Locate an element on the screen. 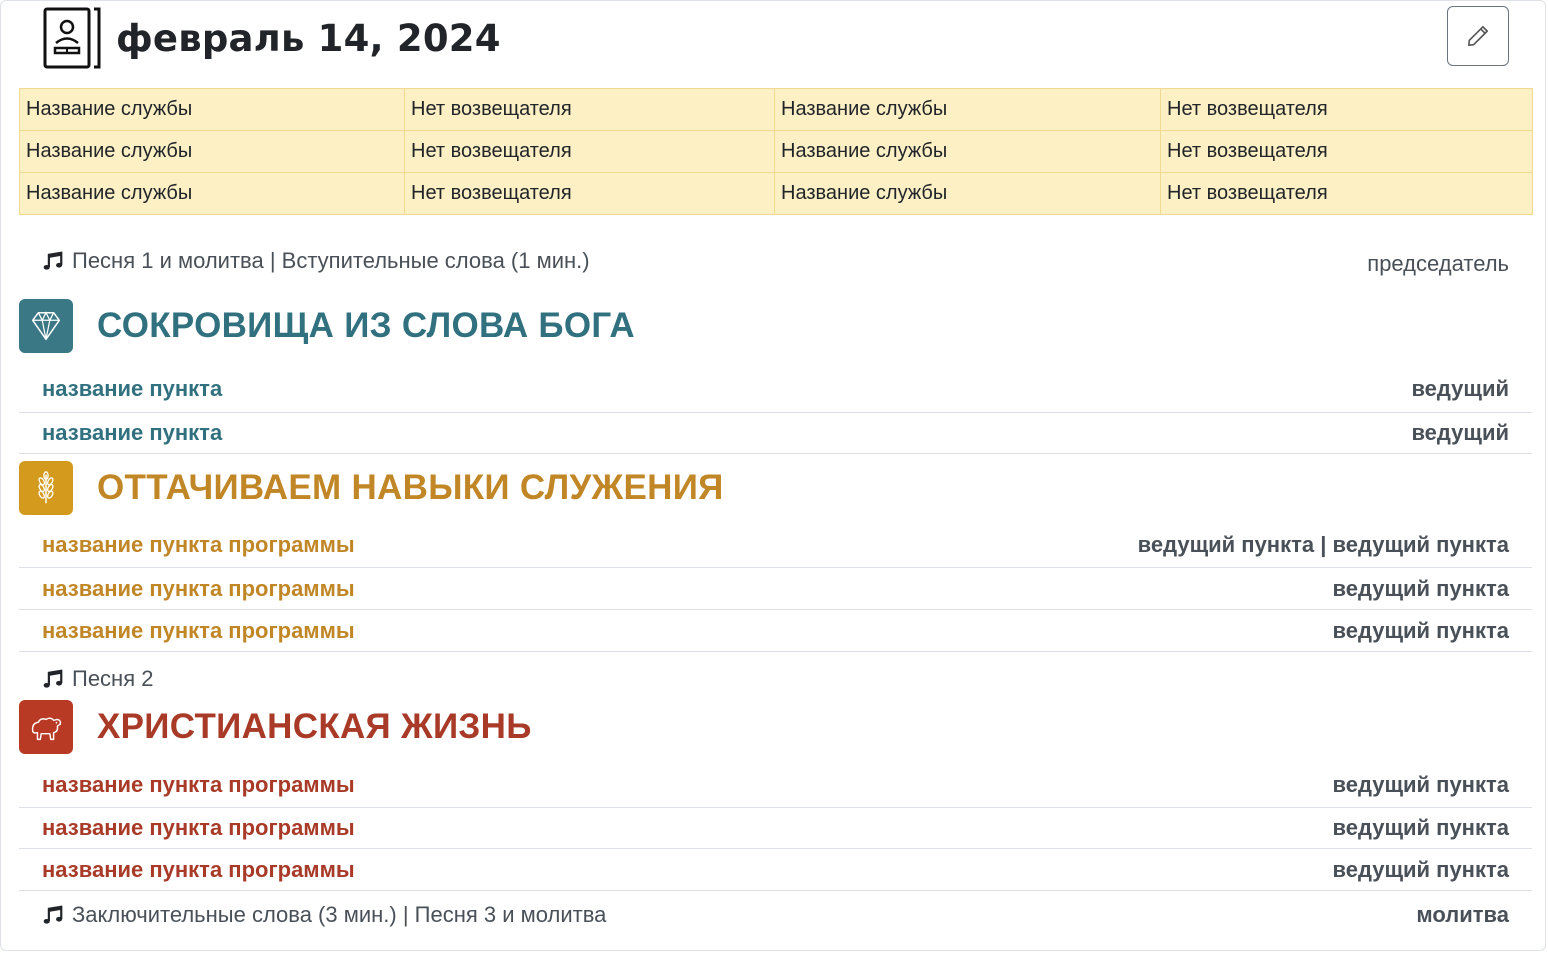 Image resolution: width=1548 pixels, height=953 pixels. opening-assignee: председатель is located at coordinates (1438, 263).